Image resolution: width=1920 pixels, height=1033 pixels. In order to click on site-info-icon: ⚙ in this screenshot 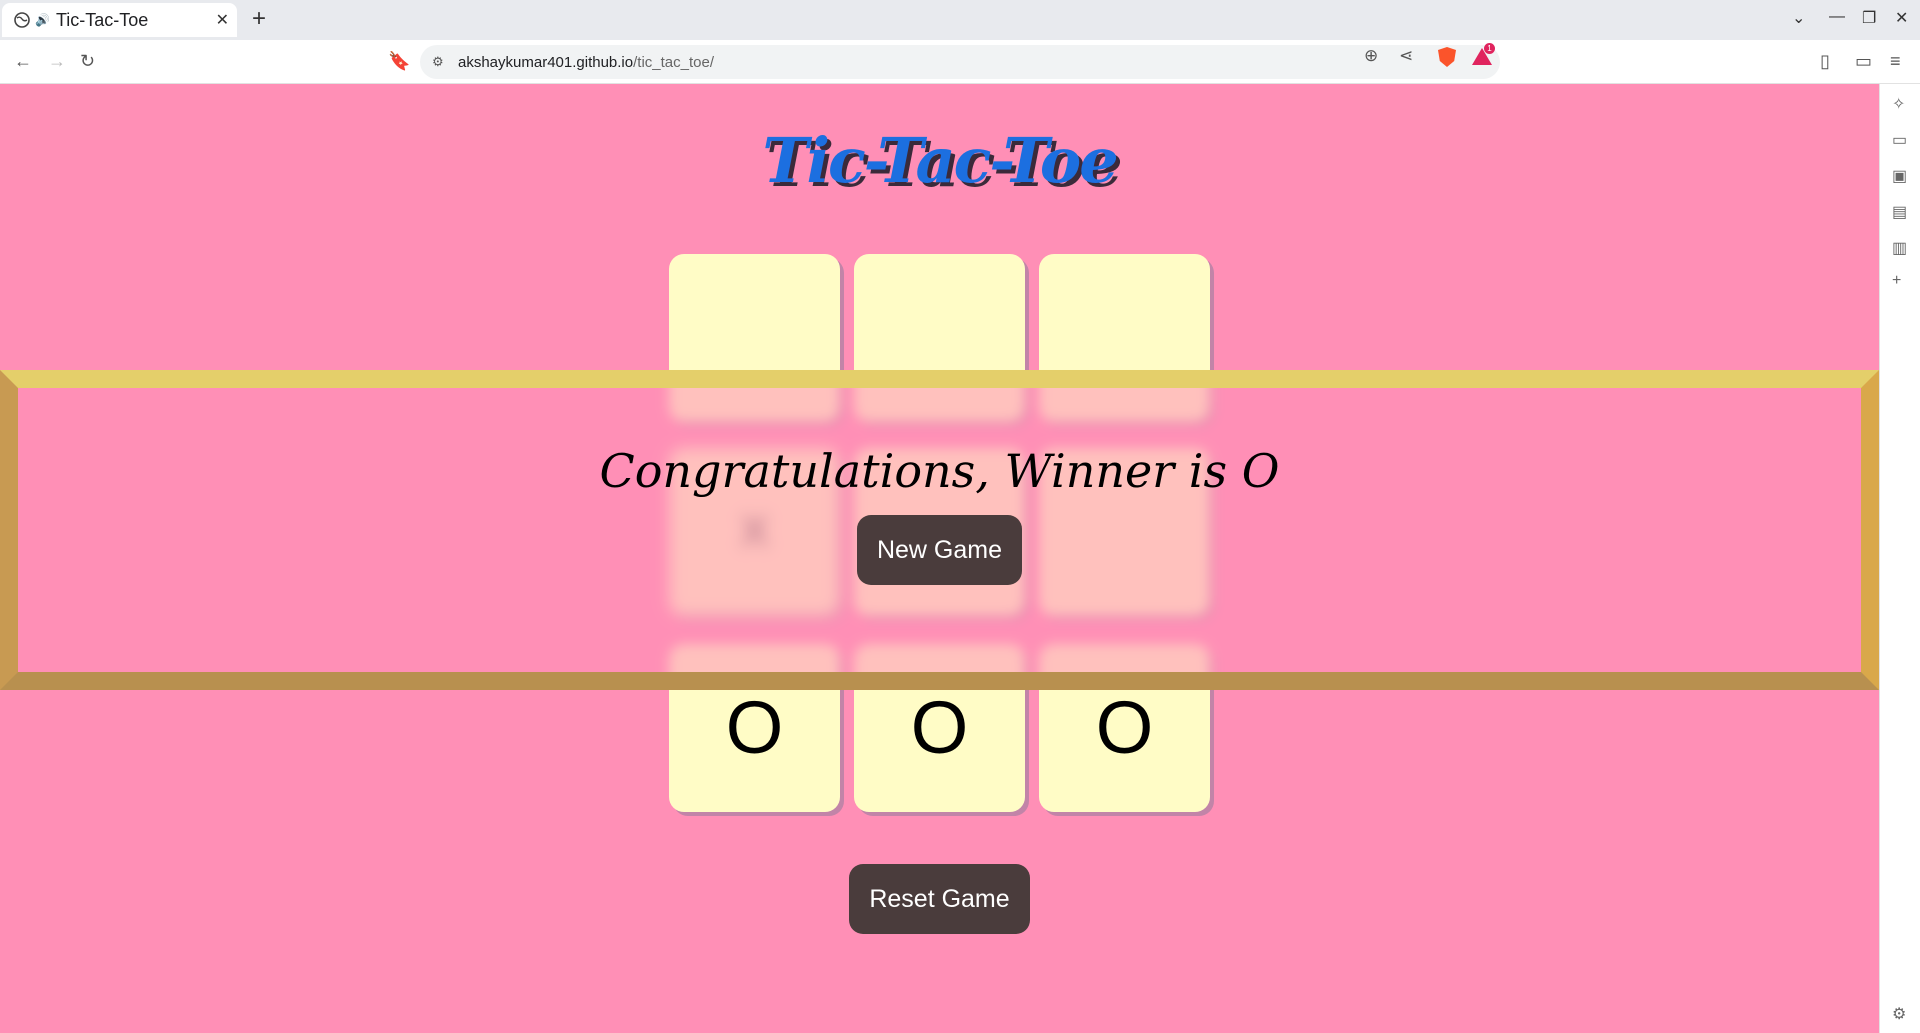, I will do `click(438, 62)`.